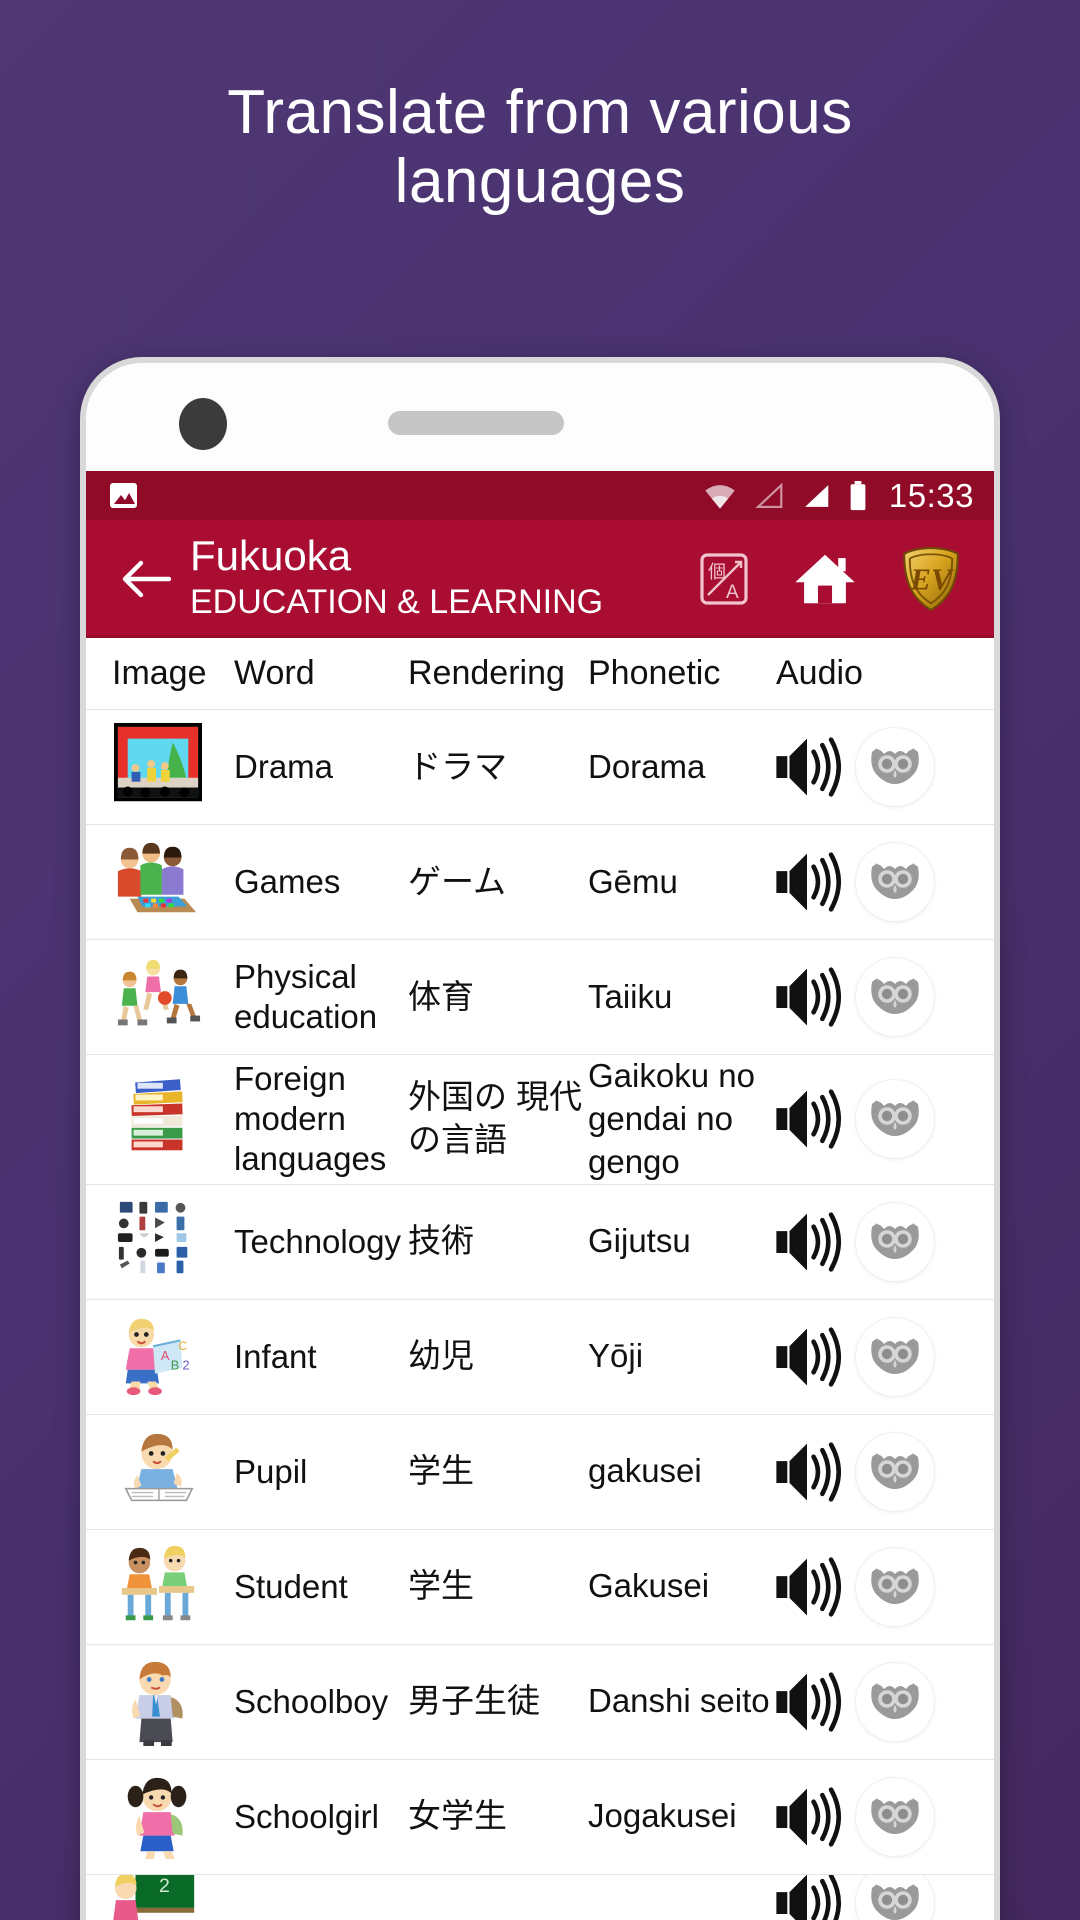  I want to click on promo-headline: Translate from various languages, so click(540, 147).